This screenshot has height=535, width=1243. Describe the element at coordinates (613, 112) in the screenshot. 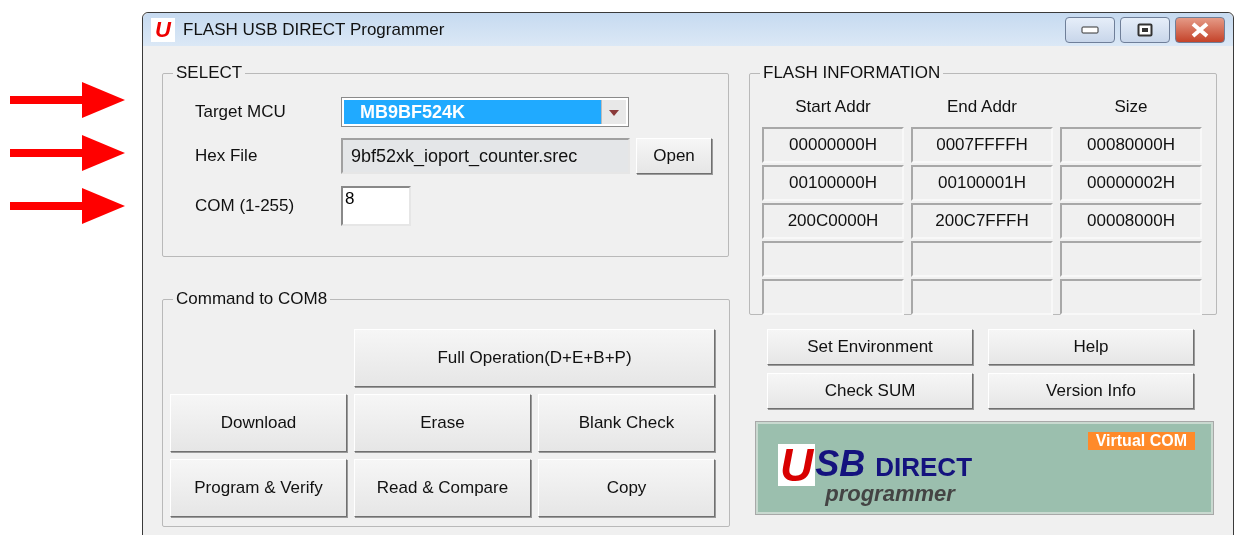

I see `dropdown-caret-icon` at that location.